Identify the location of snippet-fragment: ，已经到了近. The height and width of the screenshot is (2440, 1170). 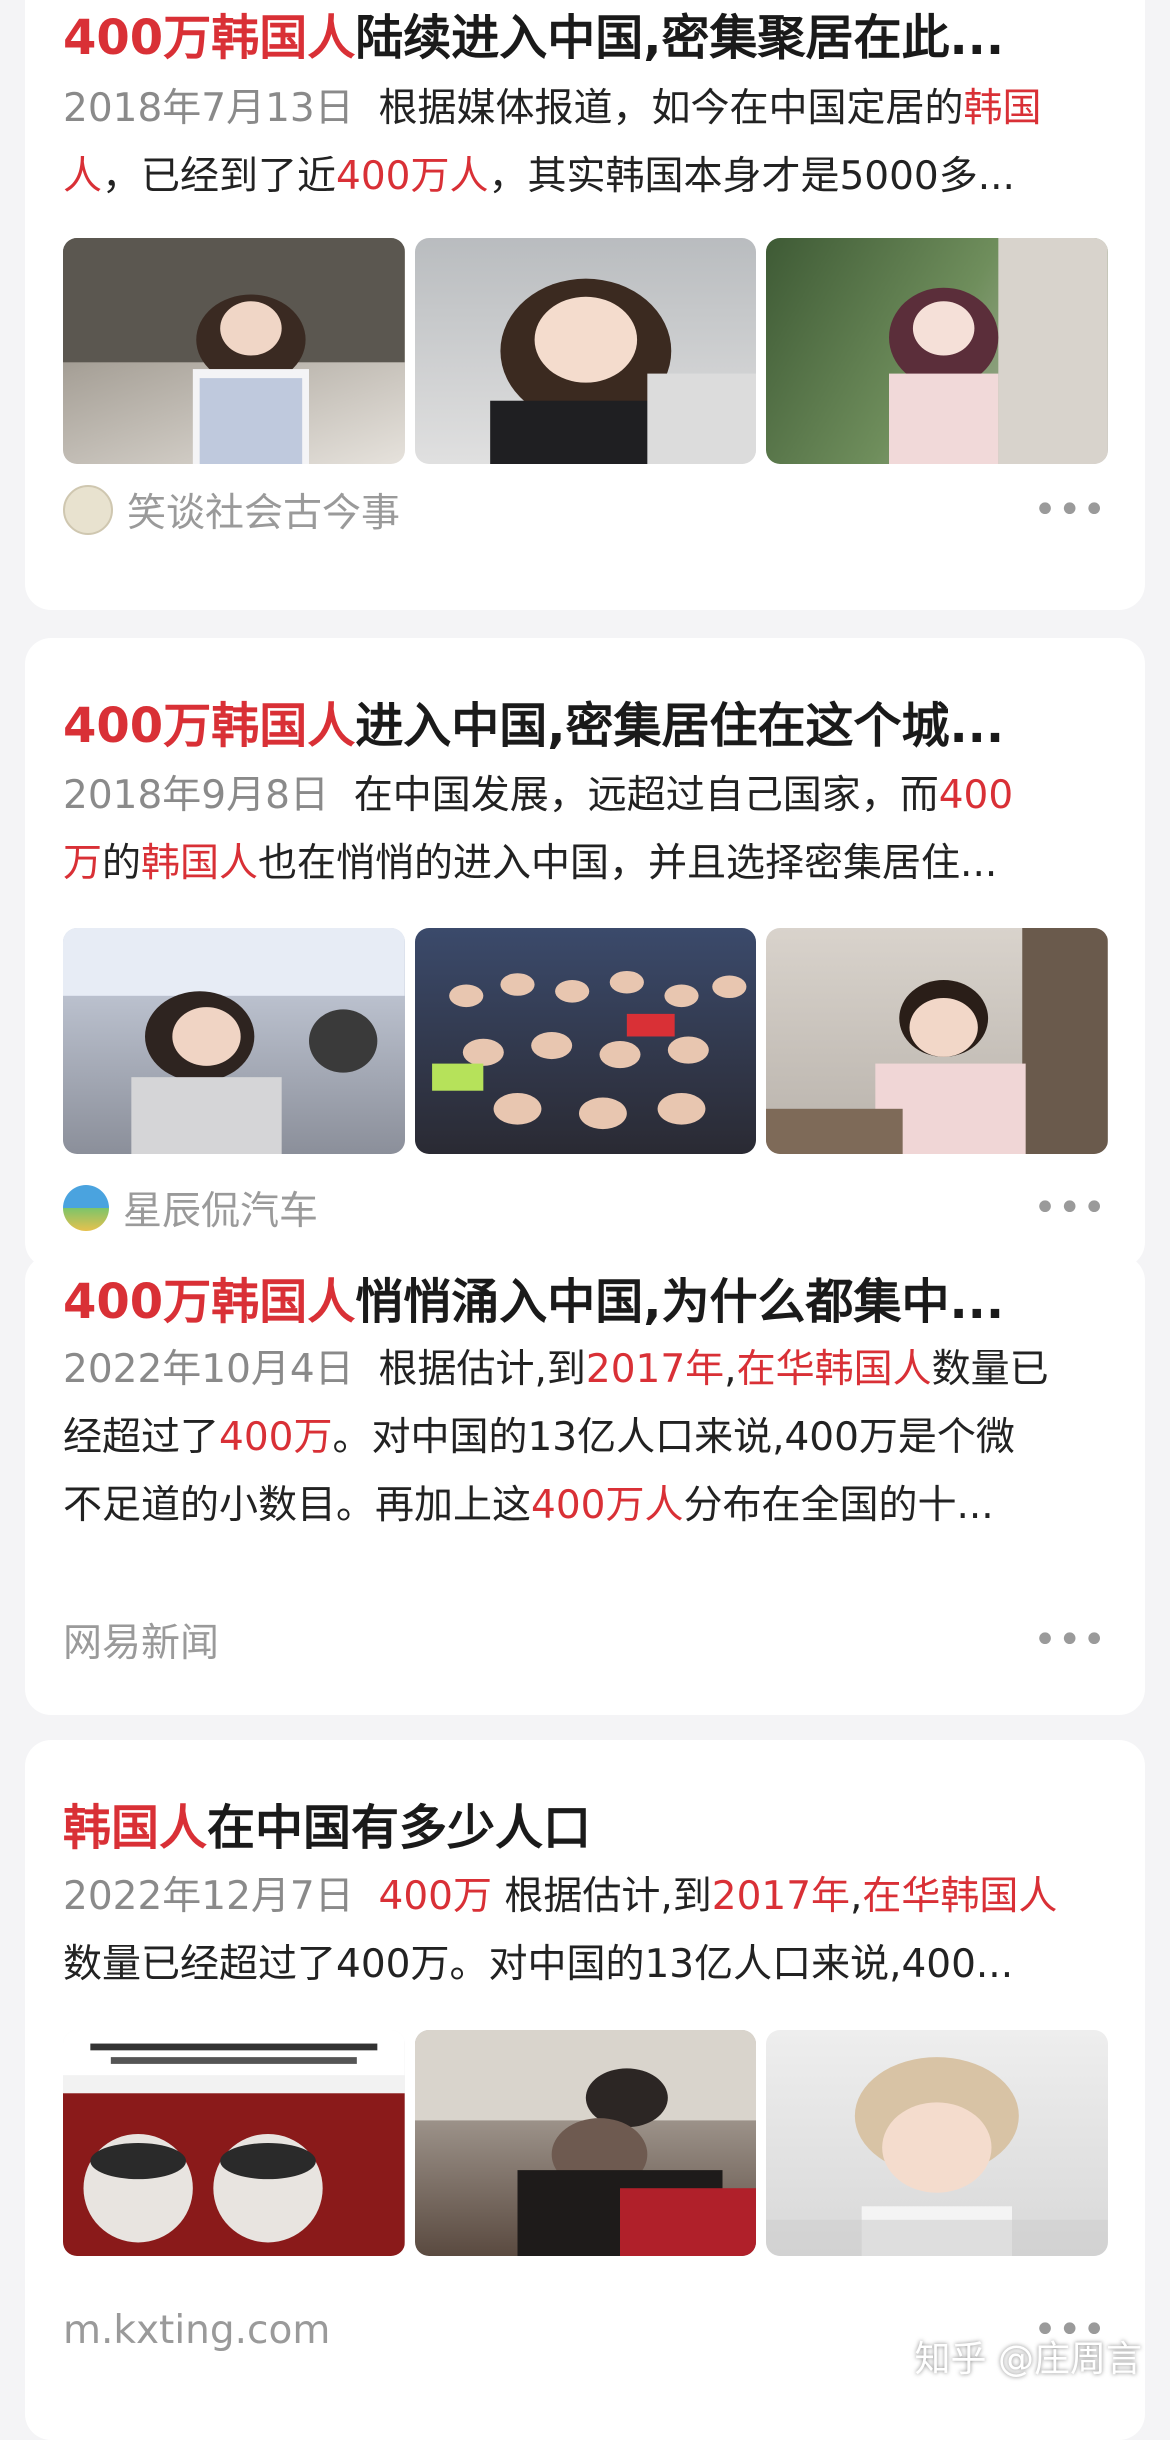
(219, 176).